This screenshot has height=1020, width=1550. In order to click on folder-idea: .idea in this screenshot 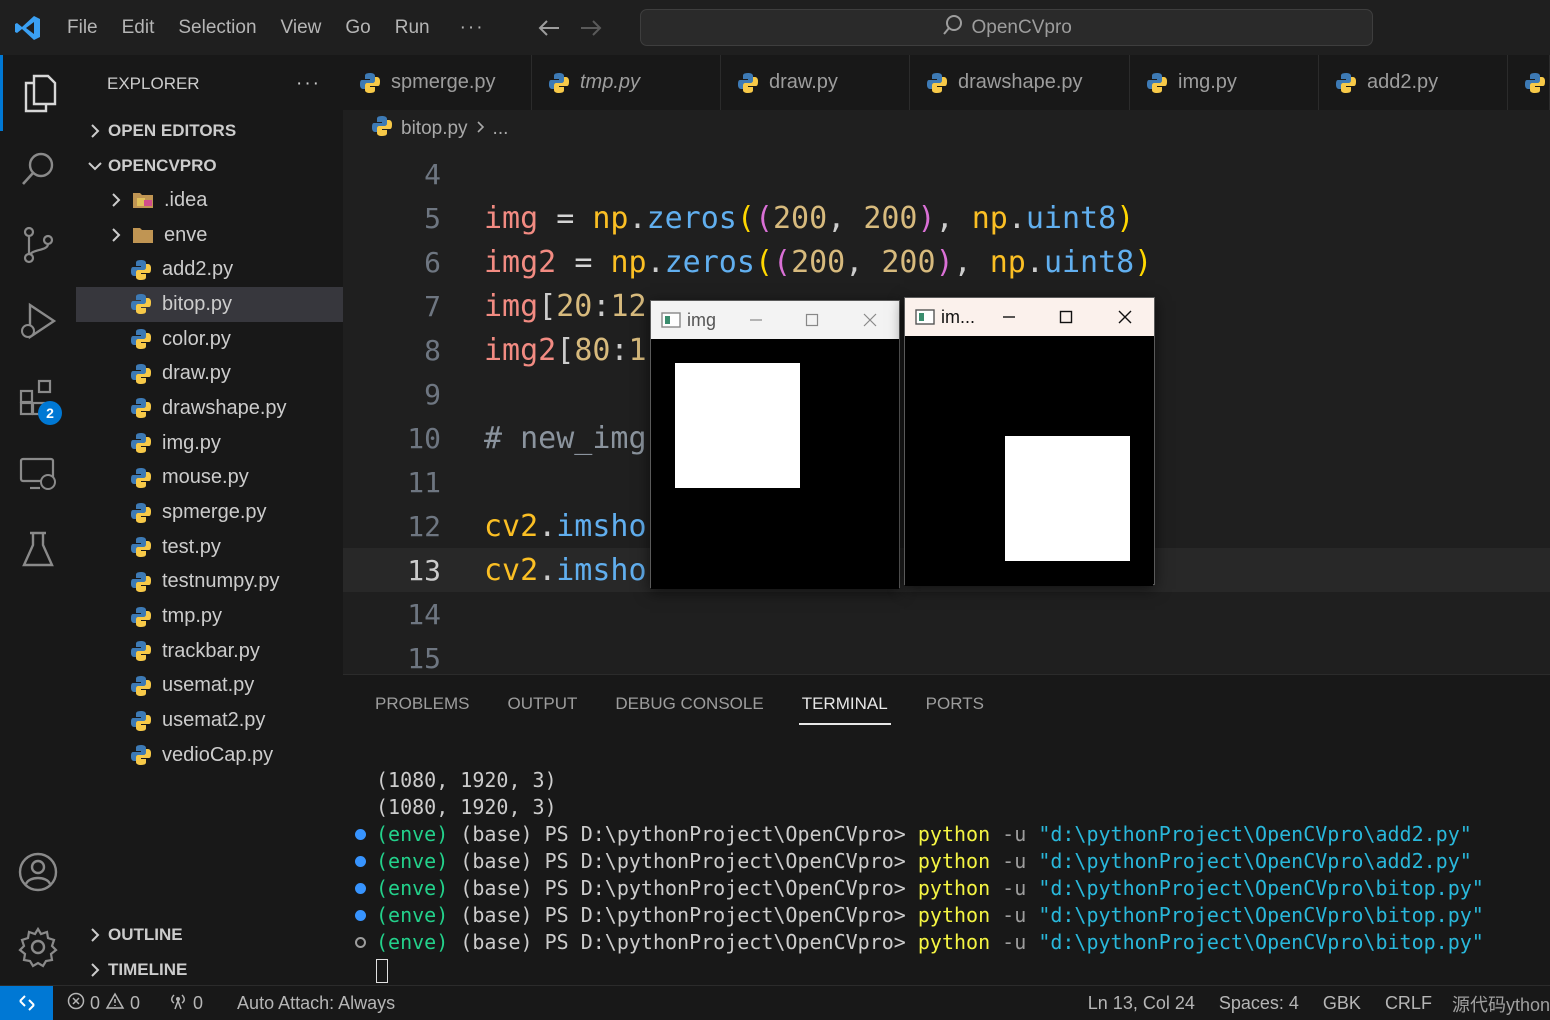, I will do `click(209, 200)`.